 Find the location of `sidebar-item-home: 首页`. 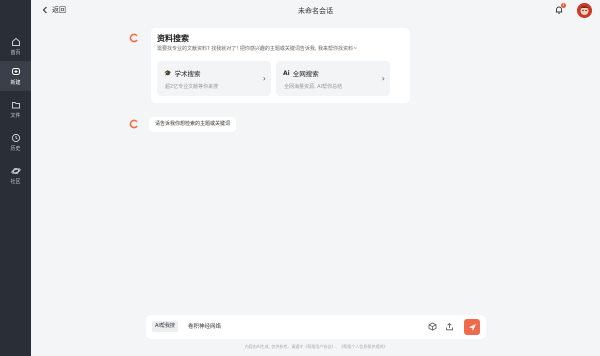

sidebar-item-home: 首页 is located at coordinates (15, 46).